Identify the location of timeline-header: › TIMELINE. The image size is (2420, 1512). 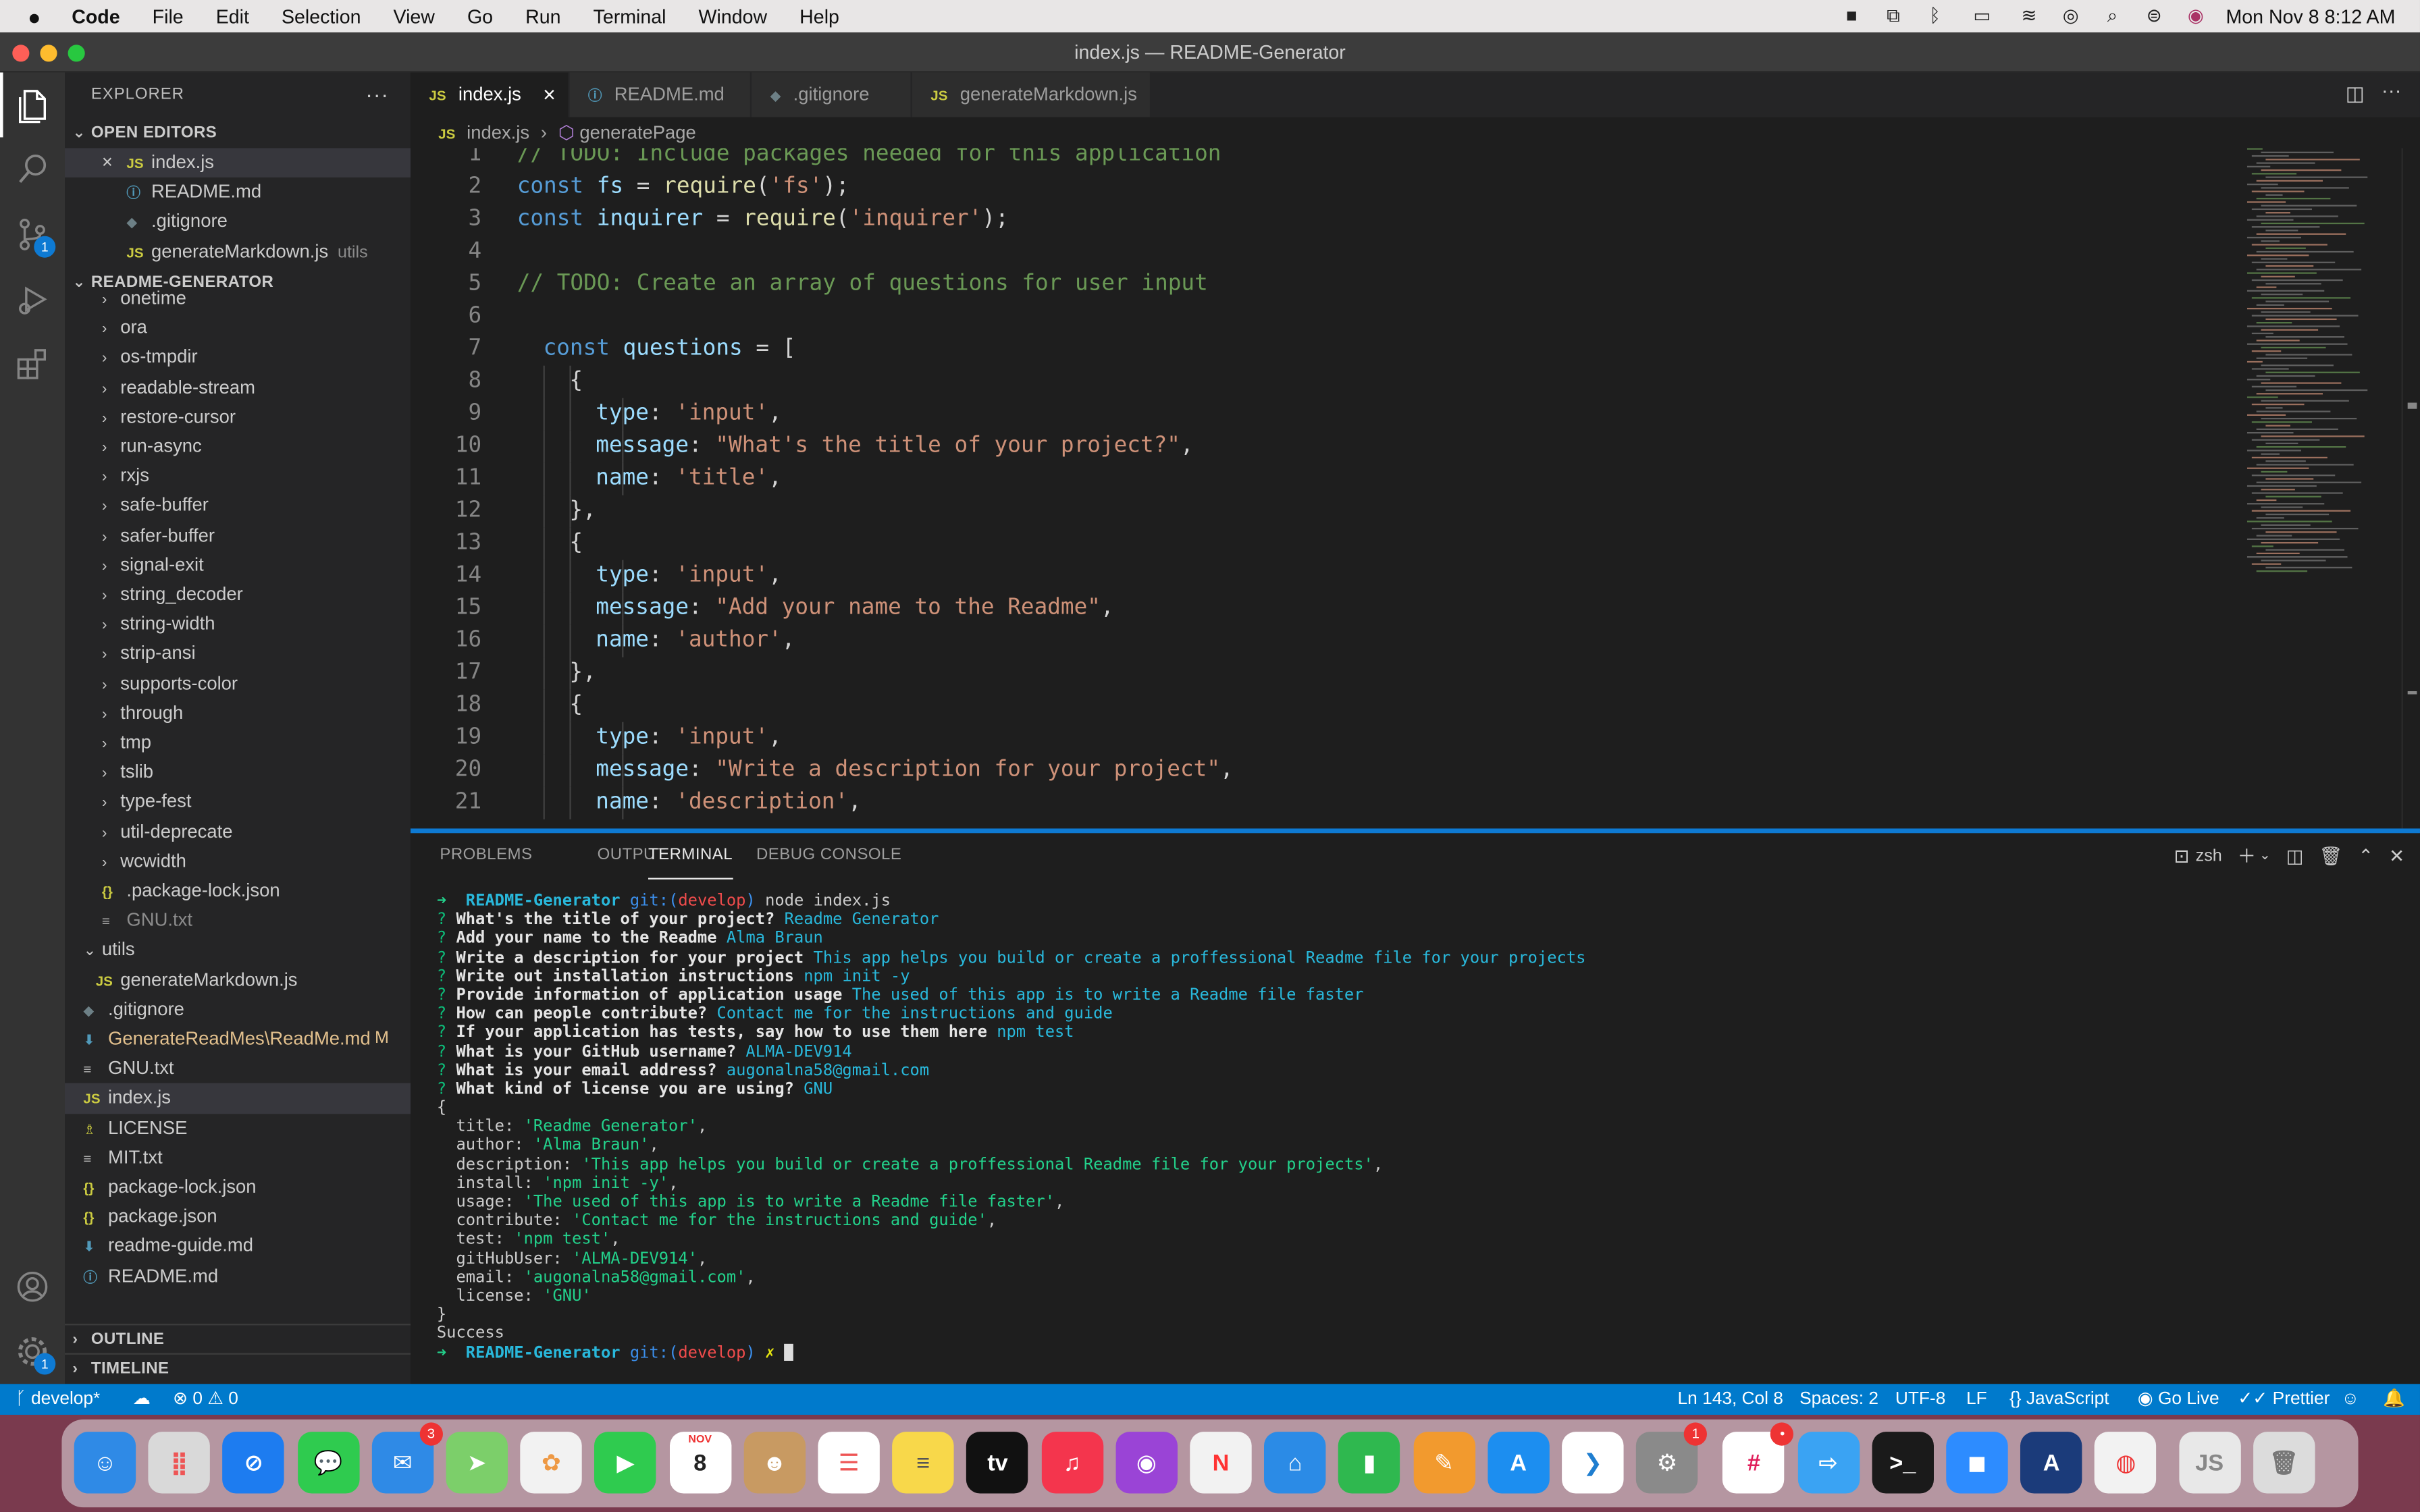
(237, 1367).